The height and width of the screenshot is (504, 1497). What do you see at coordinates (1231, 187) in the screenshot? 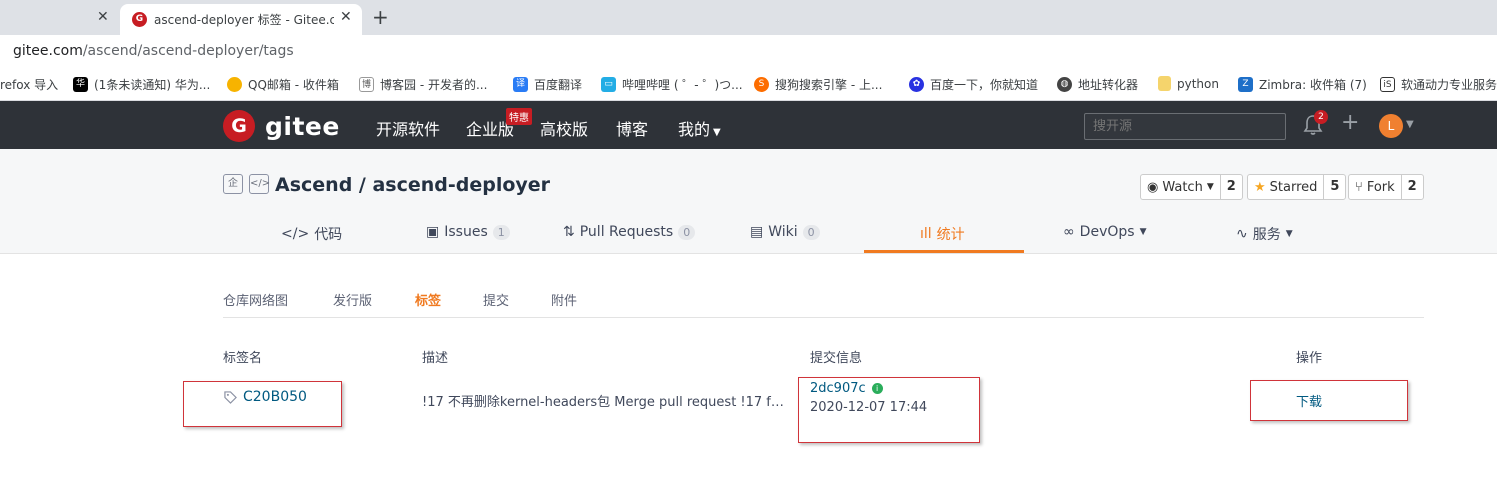
I see `watch-count: 2` at bounding box center [1231, 187].